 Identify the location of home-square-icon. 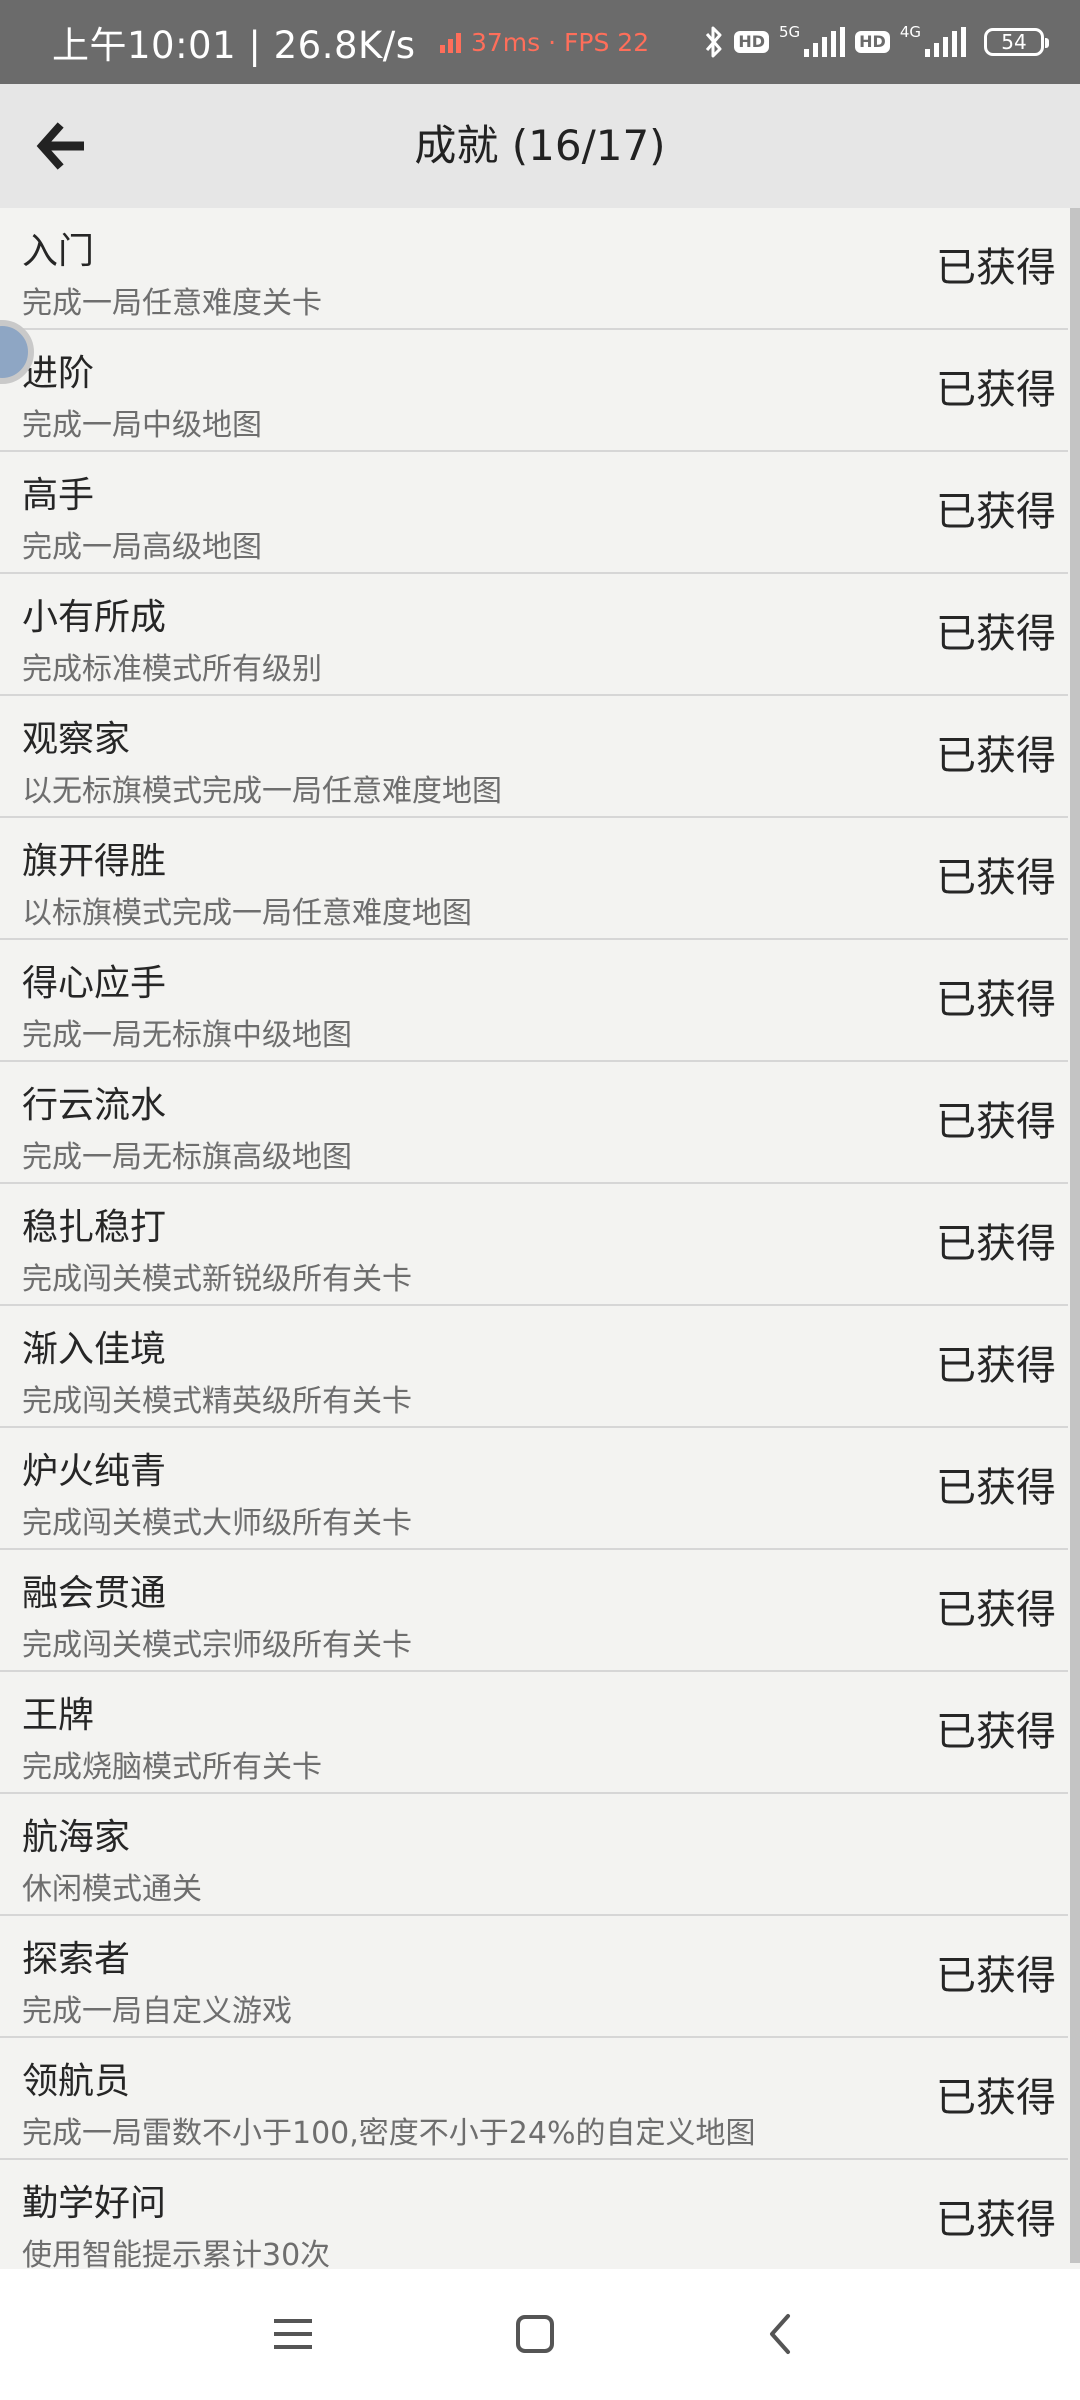
(535, 2334).